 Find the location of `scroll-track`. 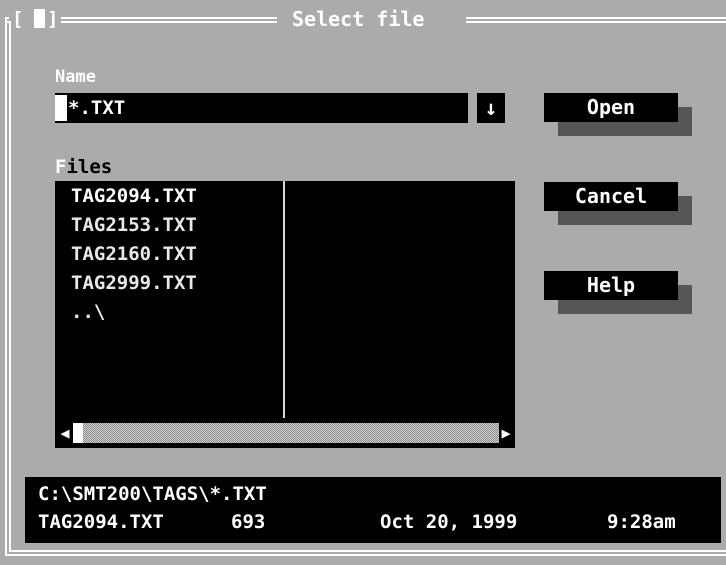

scroll-track is located at coordinates (291, 433).